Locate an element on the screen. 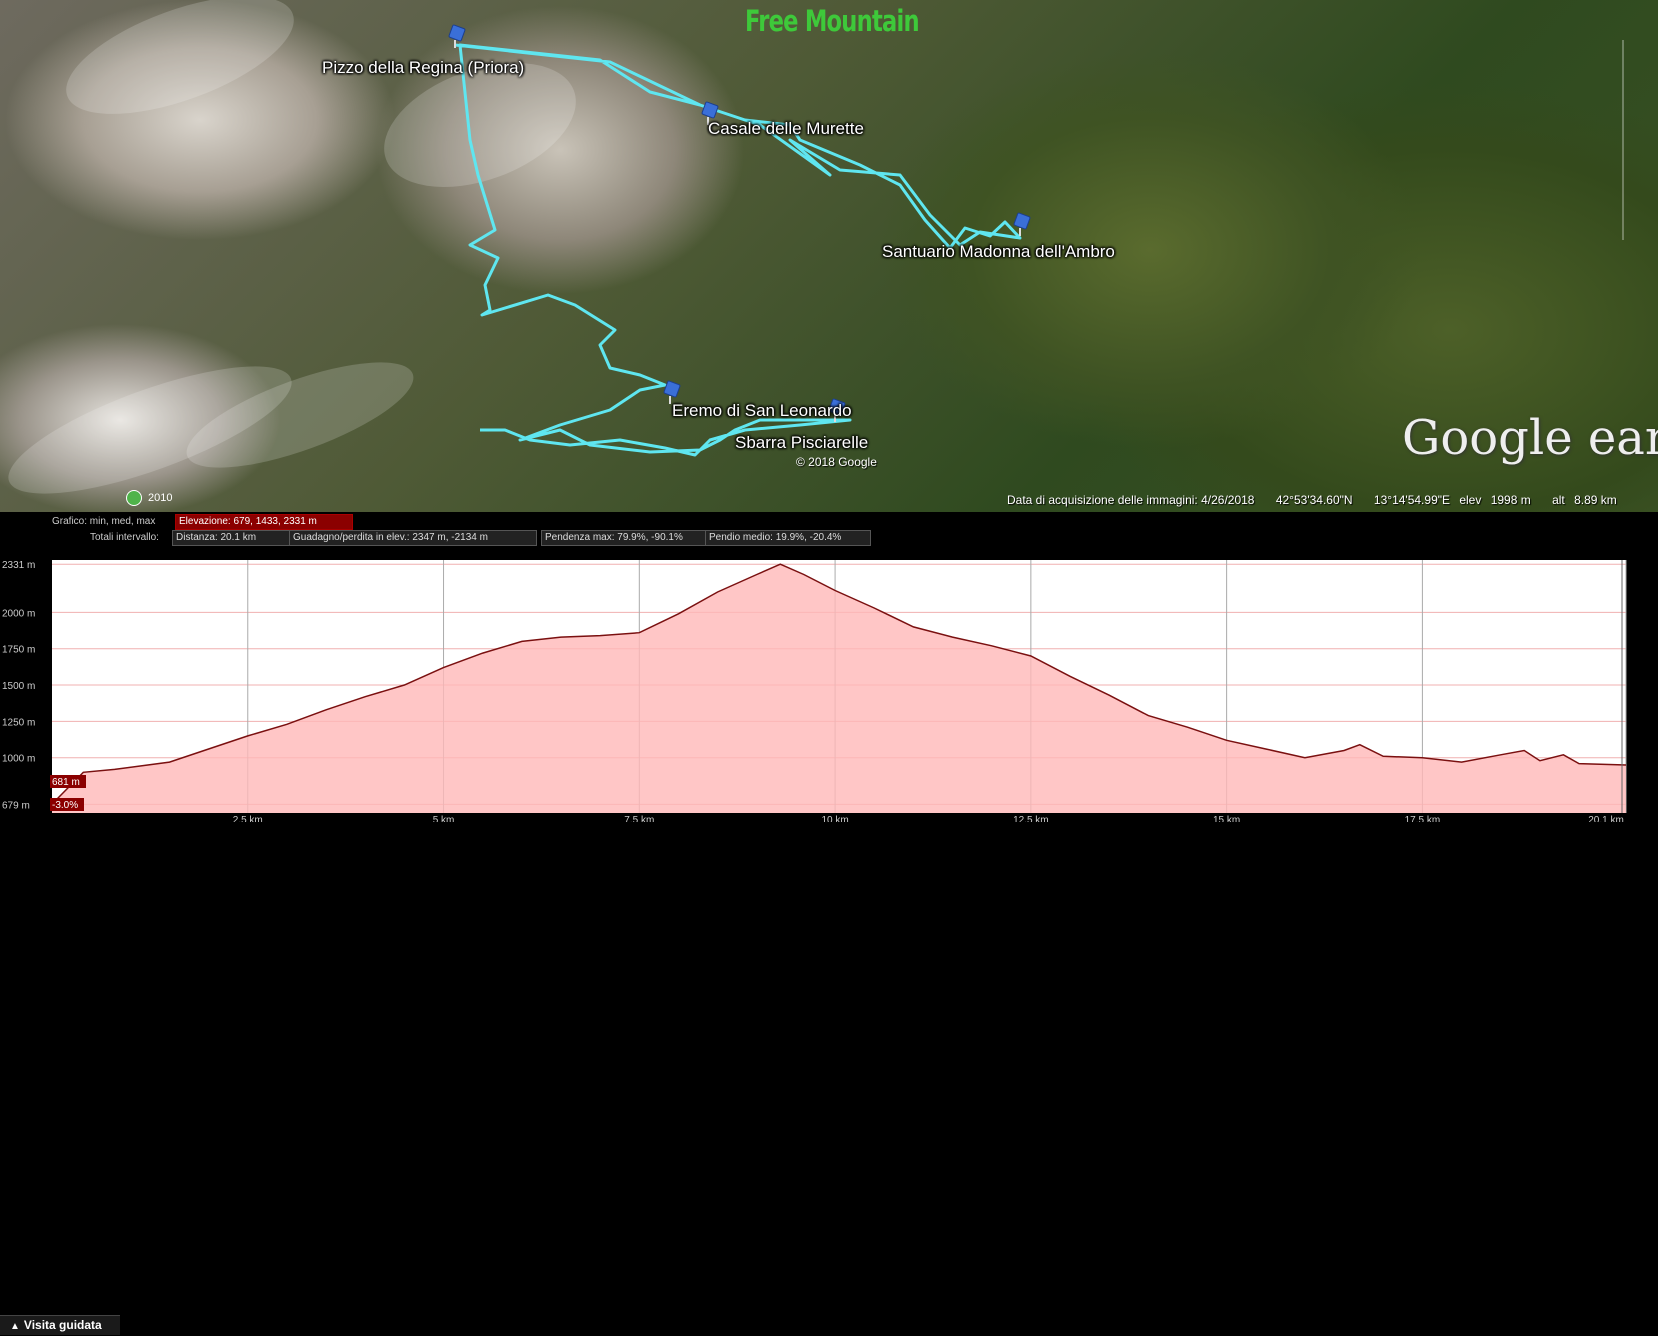 The width and height of the screenshot is (1658, 1336). tour-label: Visita guidata is located at coordinates (62, 1325).